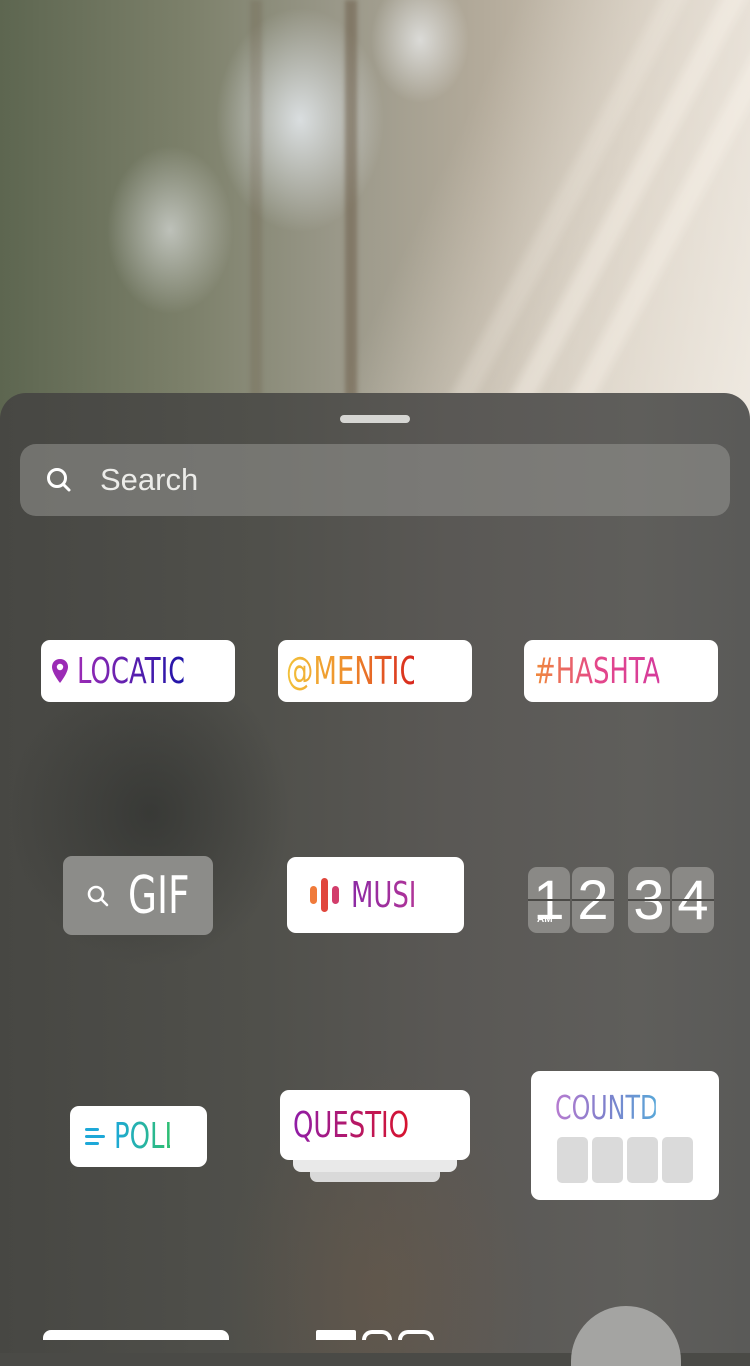 The width and height of the screenshot is (750, 1366). Describe the element at coordinates (625, 1160) in the screenshot. I see `countdown-cells` at that location.